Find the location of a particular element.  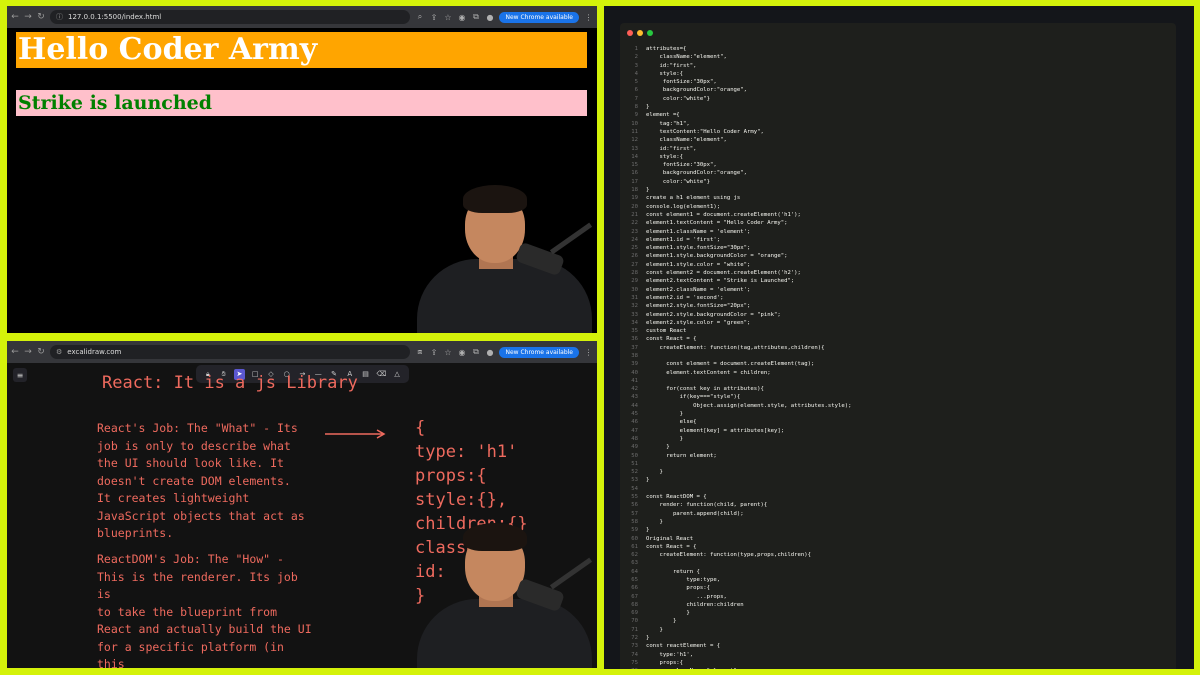

code-line: 56 render: function(child, parent){ is located at coordinates (737, 505).